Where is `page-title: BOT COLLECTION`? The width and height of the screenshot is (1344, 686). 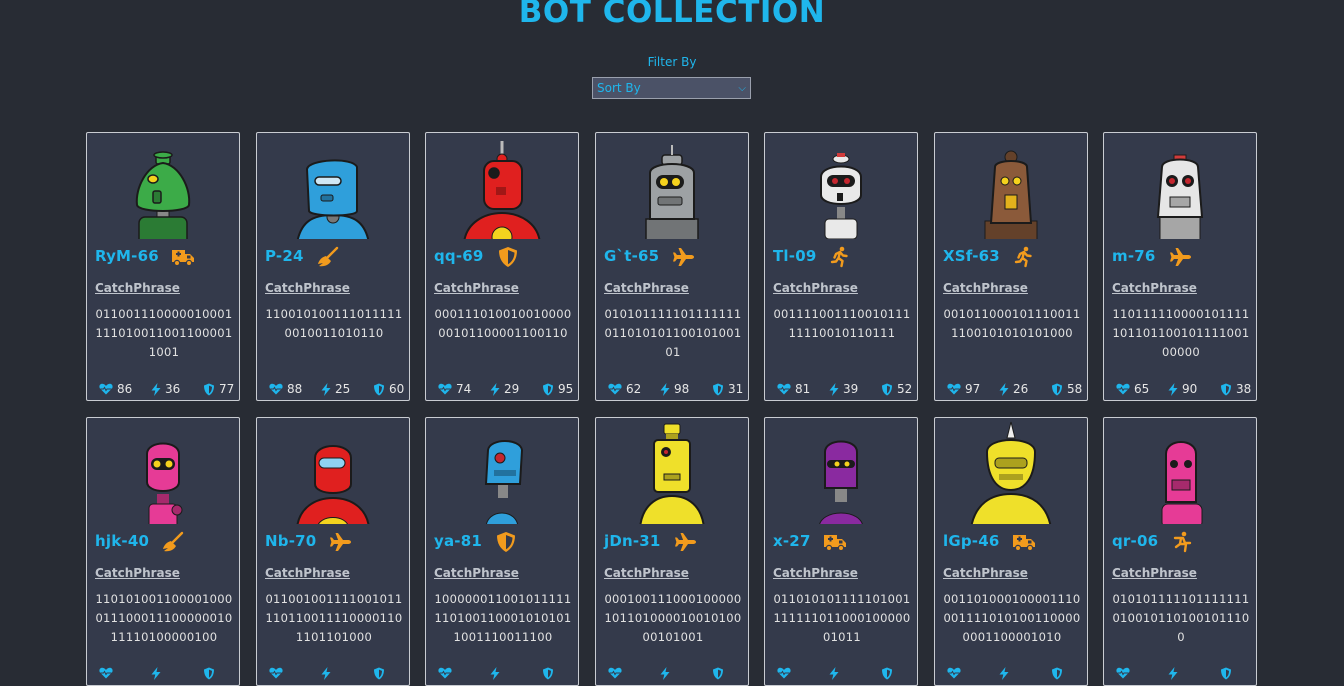 page-title: BOT COLLECTION is located at coordinates (672, 15).